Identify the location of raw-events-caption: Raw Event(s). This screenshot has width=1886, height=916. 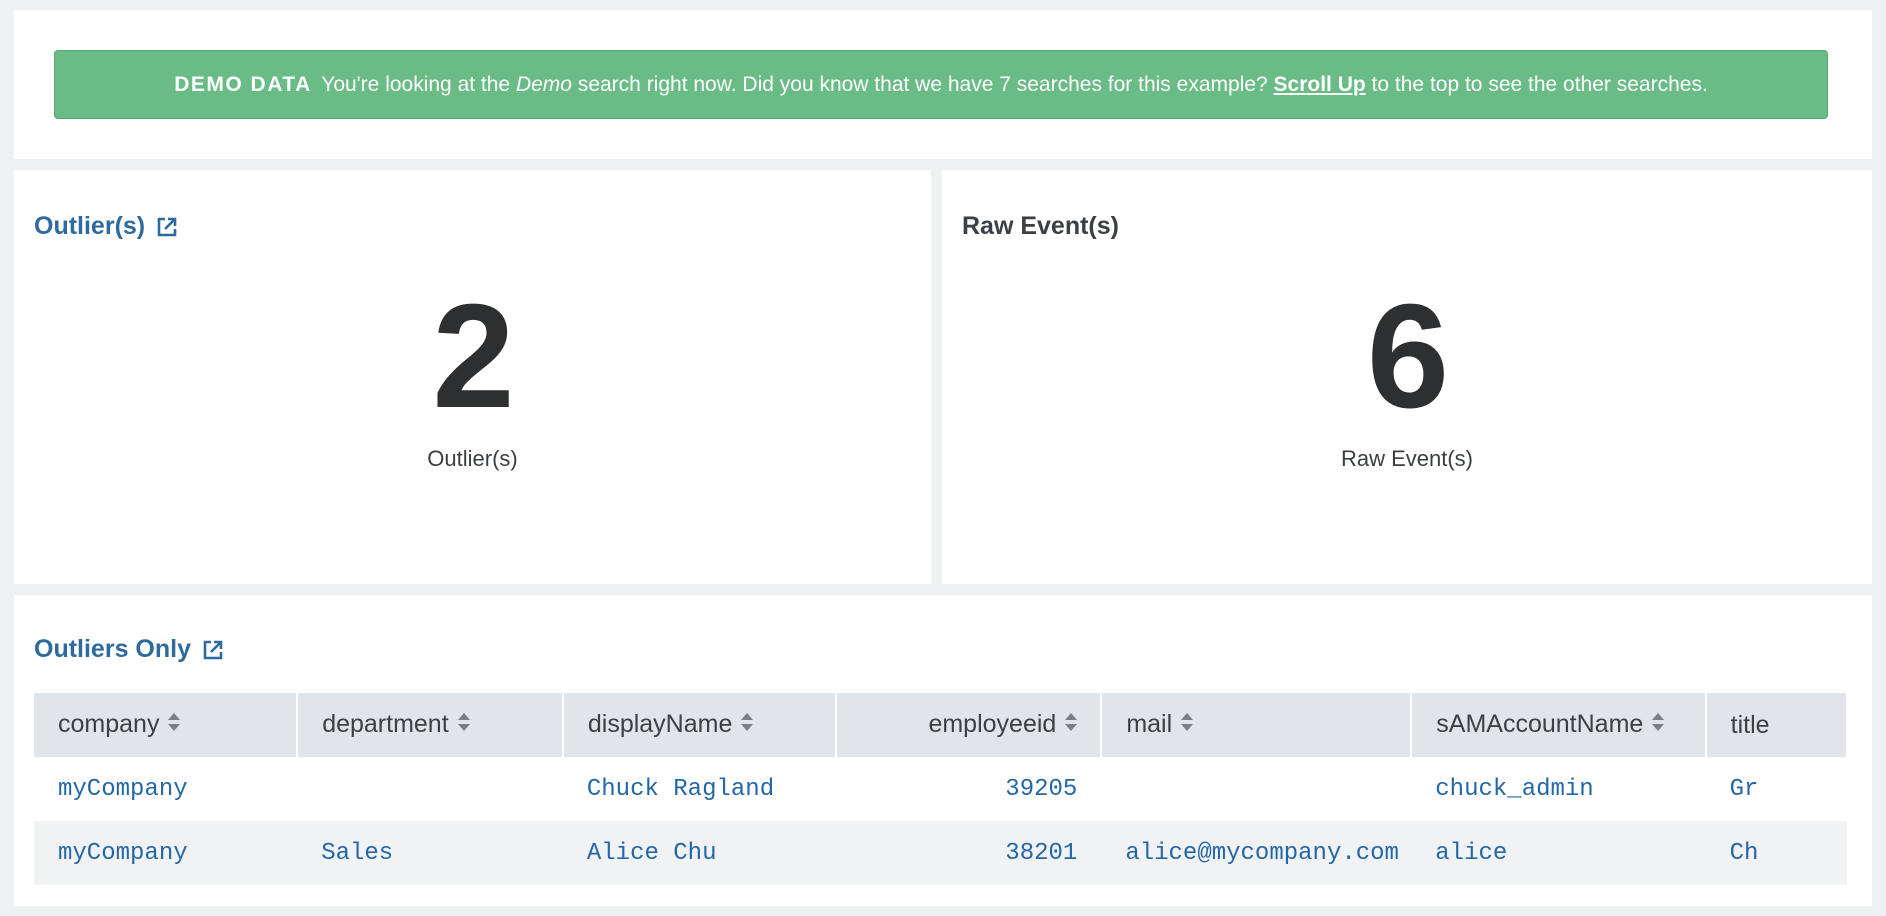
(1407, 458).